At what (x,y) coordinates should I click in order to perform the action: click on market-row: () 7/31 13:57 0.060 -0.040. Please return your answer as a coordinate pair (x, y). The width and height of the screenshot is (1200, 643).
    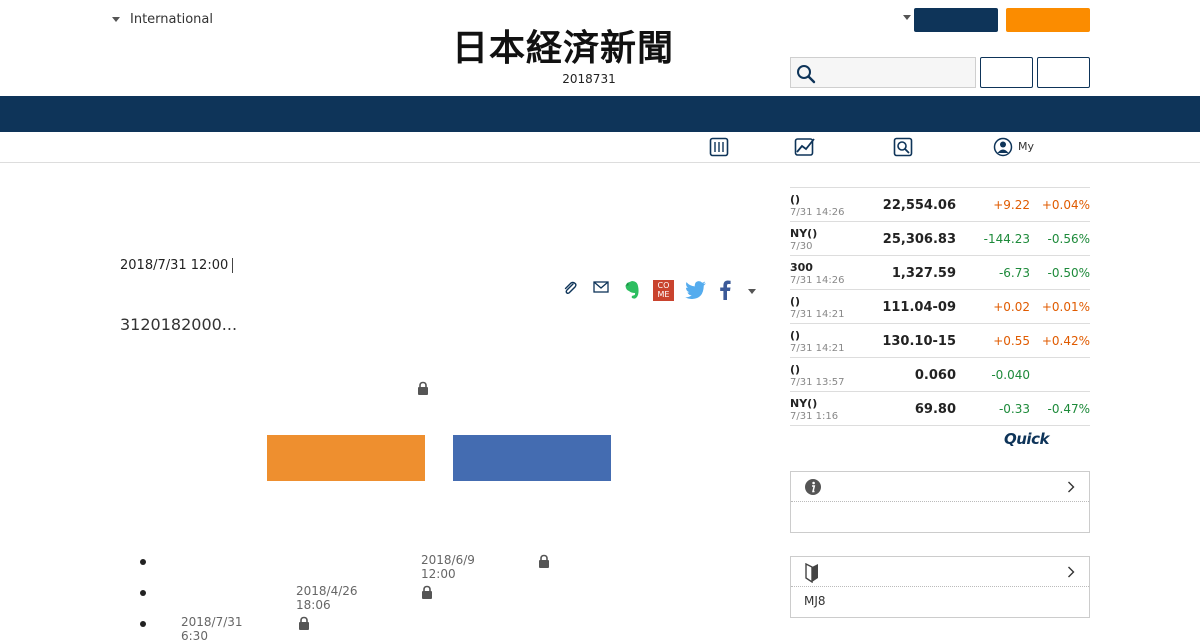
    Looking at the image, I should click on (940, 375).